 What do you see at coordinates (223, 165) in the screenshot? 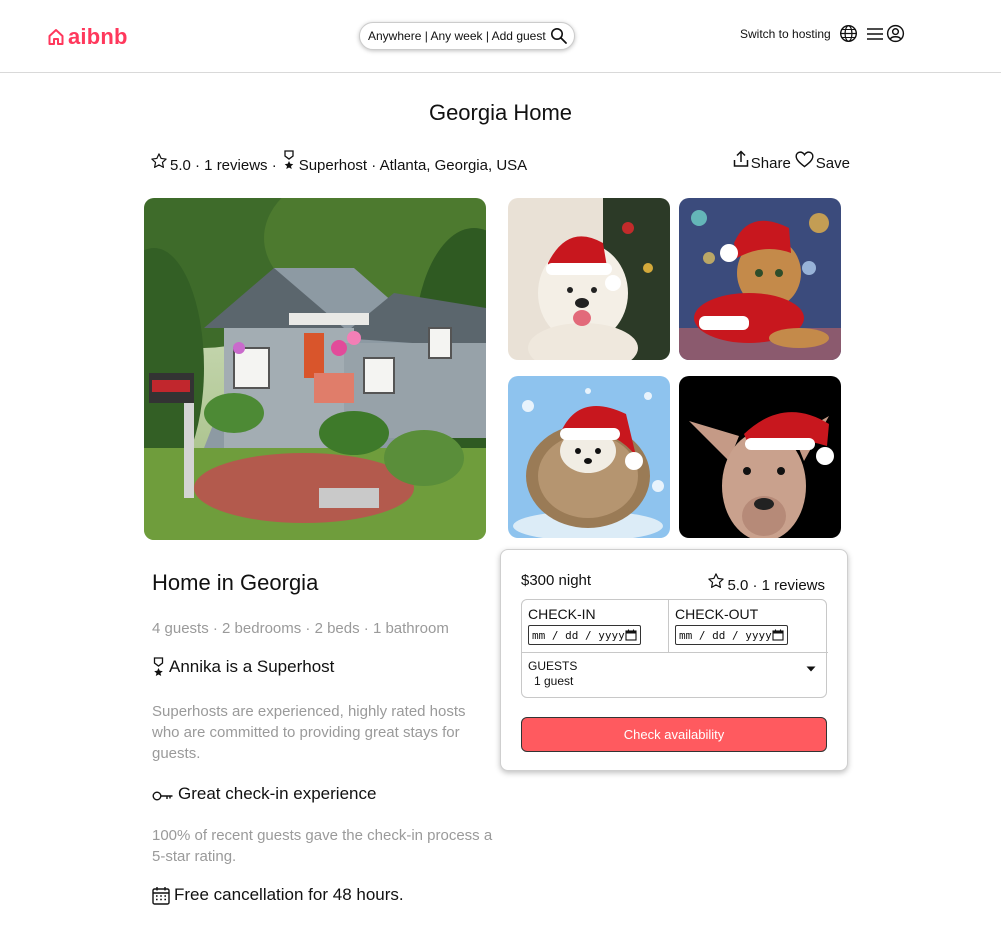
I see `listing-rating: 5.0 · 1 reviews ·` at bounding box center [223, 165].